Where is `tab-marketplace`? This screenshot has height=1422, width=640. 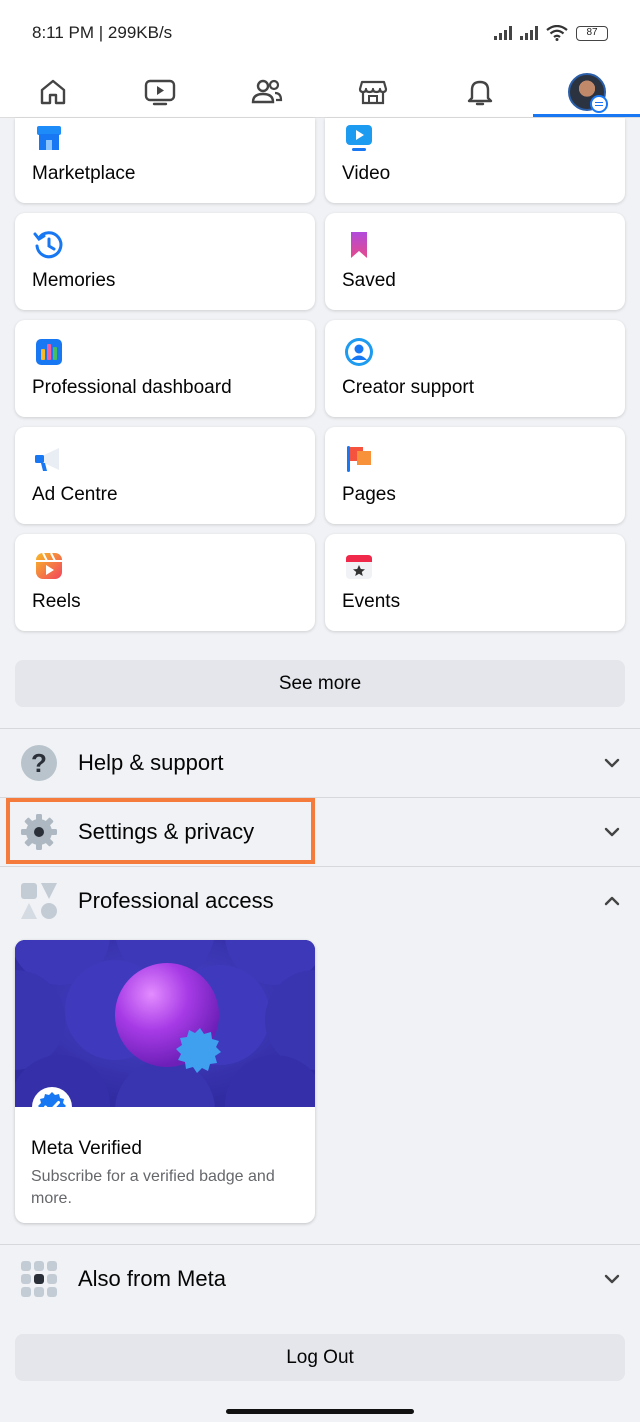
tab-marketplace is located at coordinates (373, 91).